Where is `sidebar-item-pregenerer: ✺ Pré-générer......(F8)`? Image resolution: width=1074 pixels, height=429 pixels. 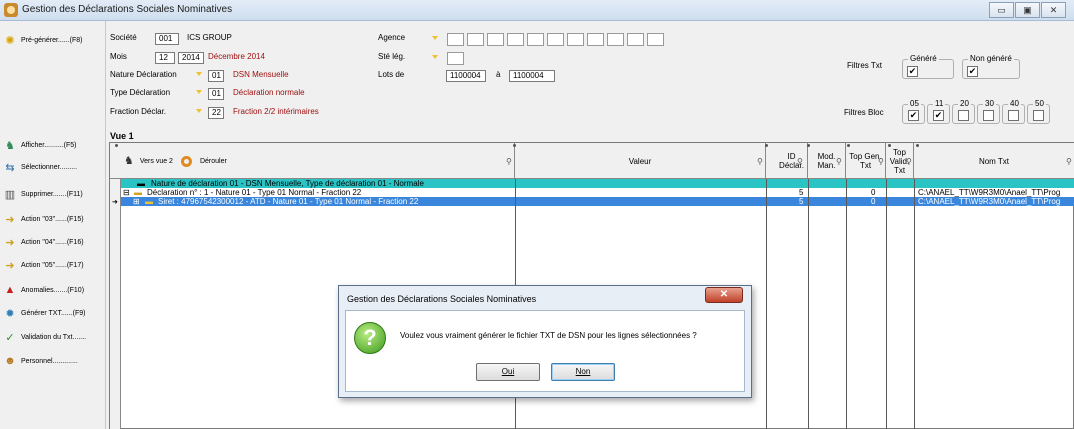 sidebar-item-pregenerer: ✺ Pré-générer......(F8) is located at coordinates (53, 40).